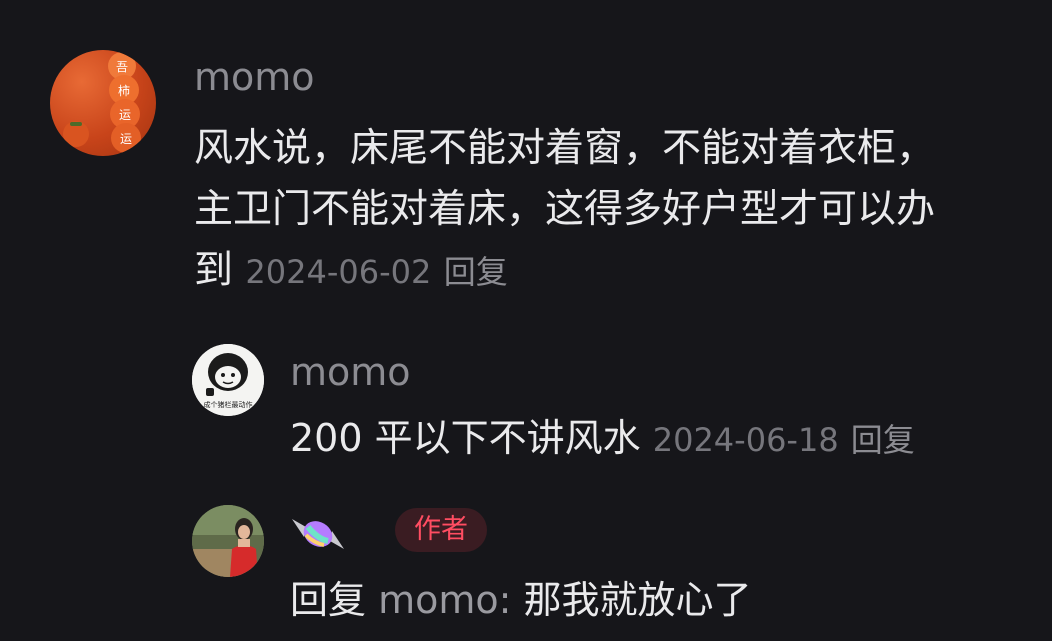 The width and height of the screenshot is (1052, 641). Describe the element at coordinates (214, 270) in the screenshot. I see `comment-line-text: 到` at that location.